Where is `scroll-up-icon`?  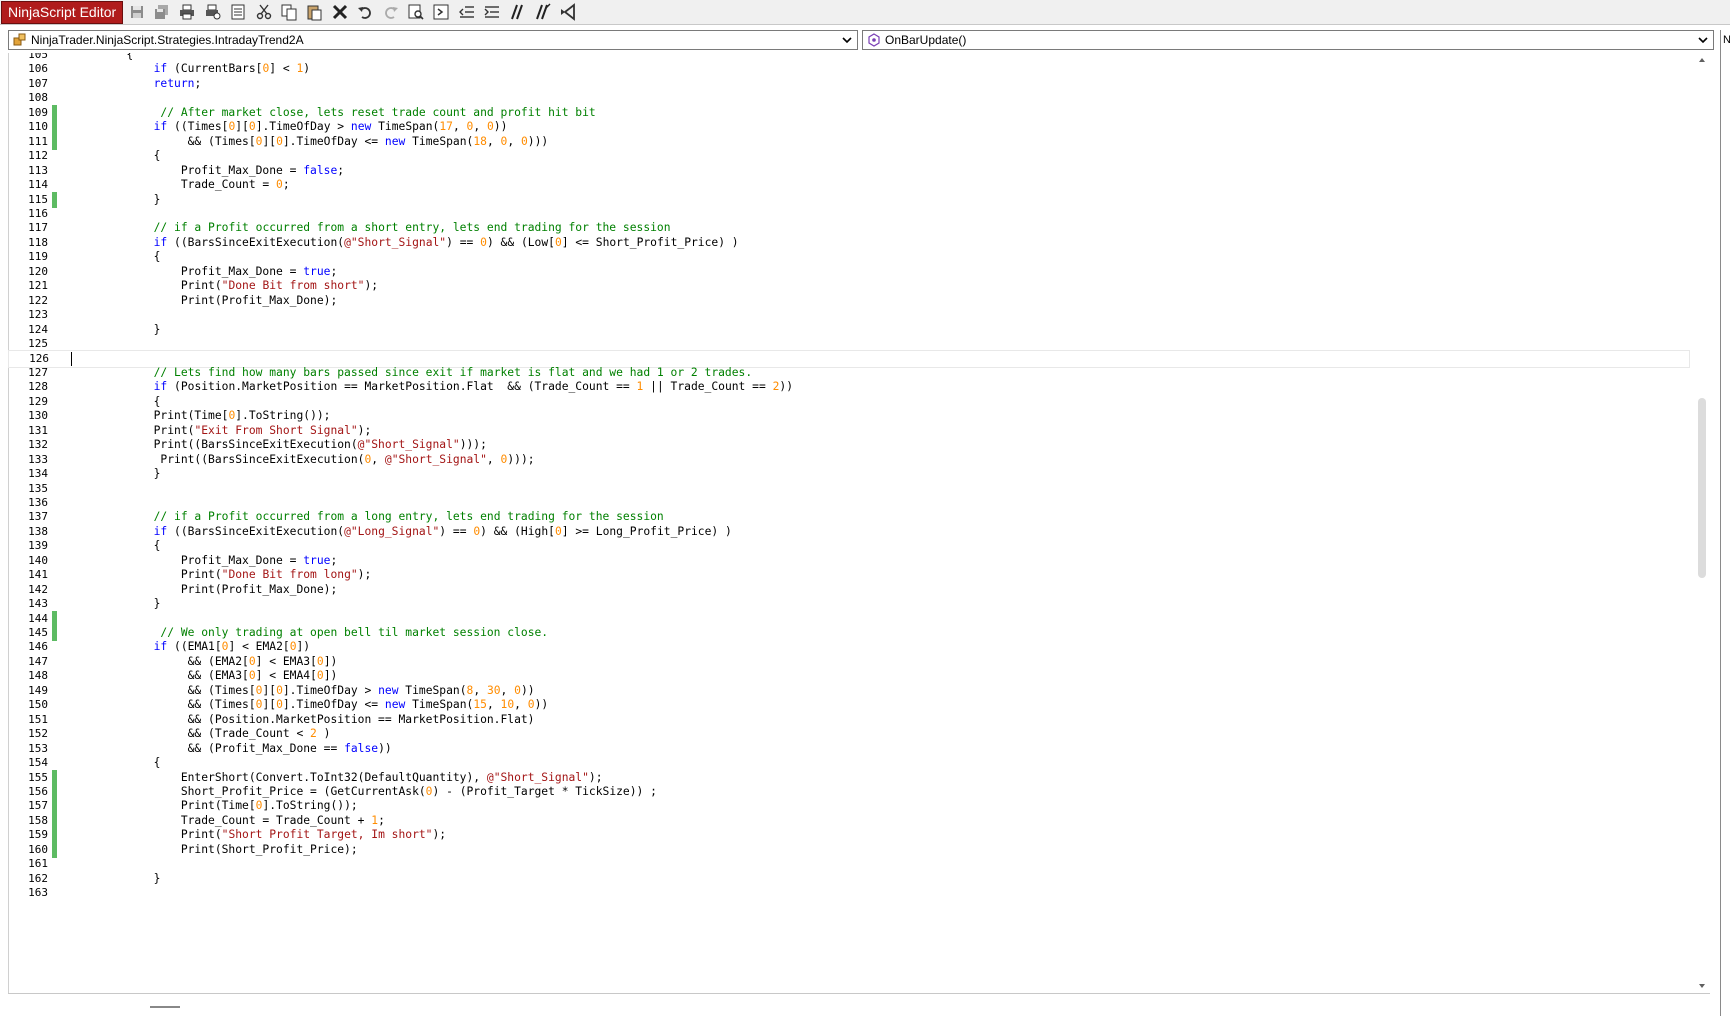
scroll-up-icon is located at coordinates (1702, 60).